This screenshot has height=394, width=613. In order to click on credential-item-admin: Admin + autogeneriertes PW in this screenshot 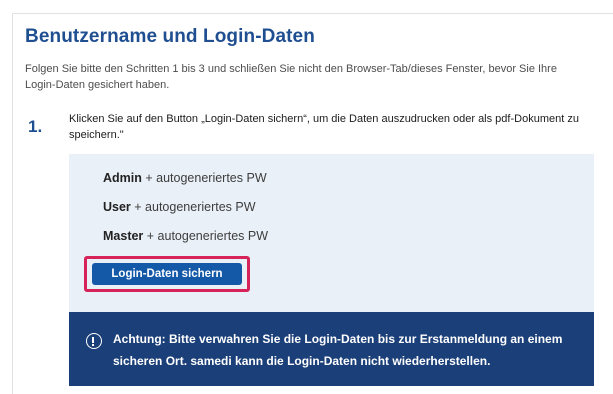, I will do `click(185, 178)`.